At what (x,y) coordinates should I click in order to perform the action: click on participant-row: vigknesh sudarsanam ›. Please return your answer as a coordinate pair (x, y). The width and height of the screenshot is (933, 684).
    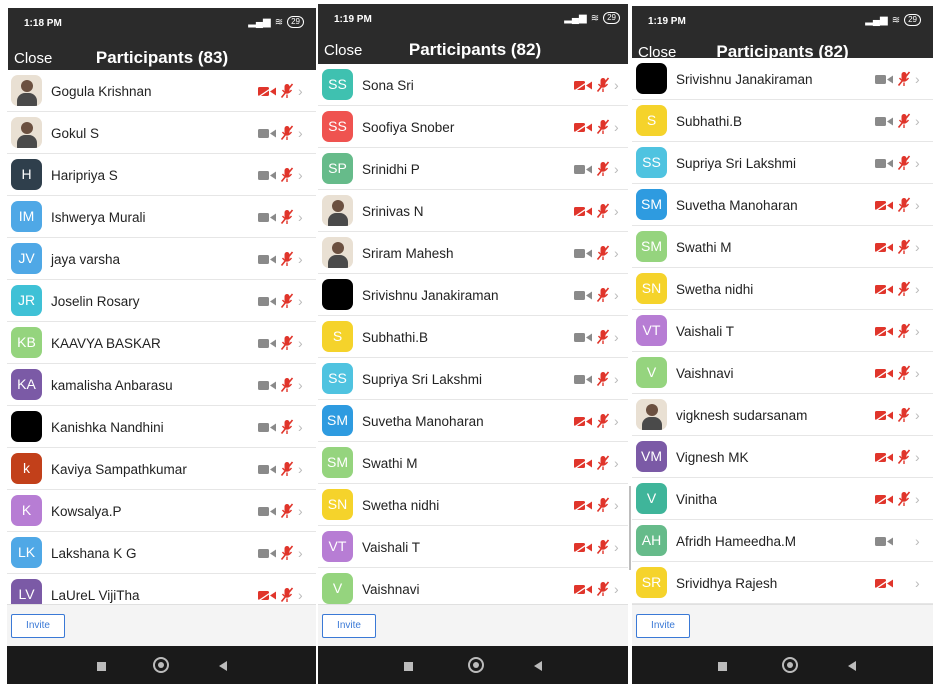
    Looking at the image, I should click on (782, 415).